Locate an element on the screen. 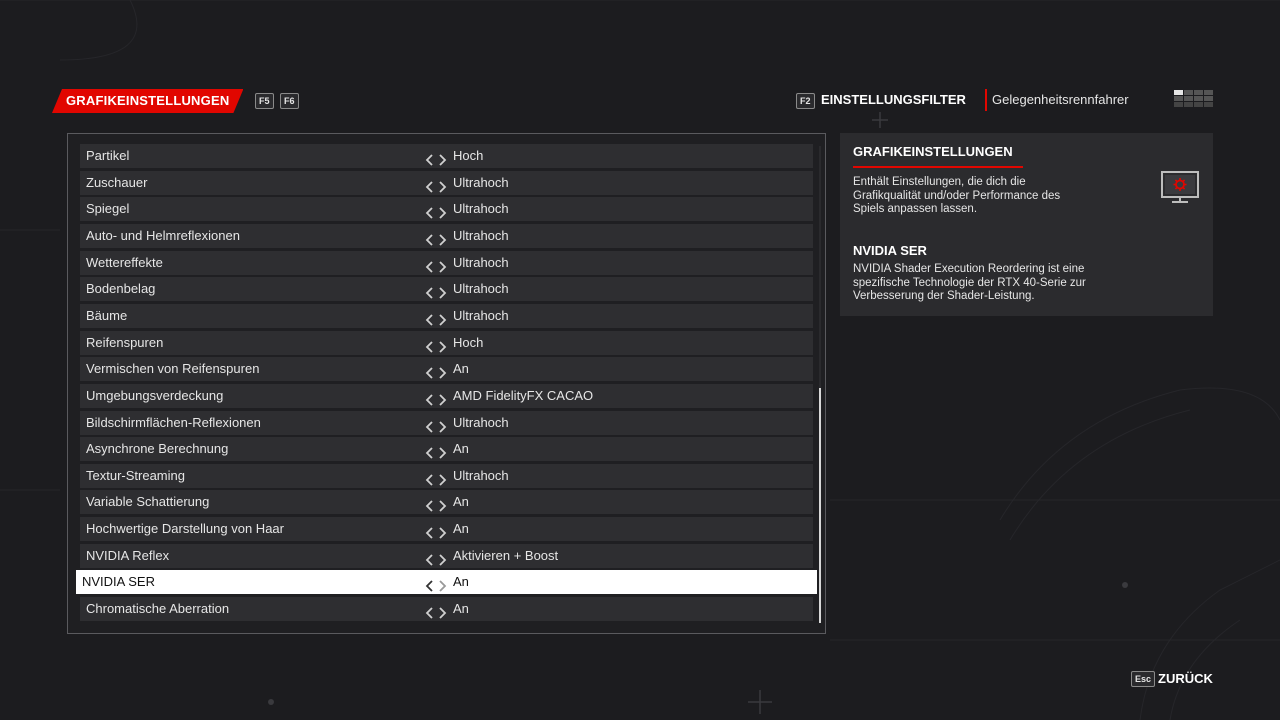  setting-row: Hochwertige Darstellung von Haar An is located at coordinates (446, 529).